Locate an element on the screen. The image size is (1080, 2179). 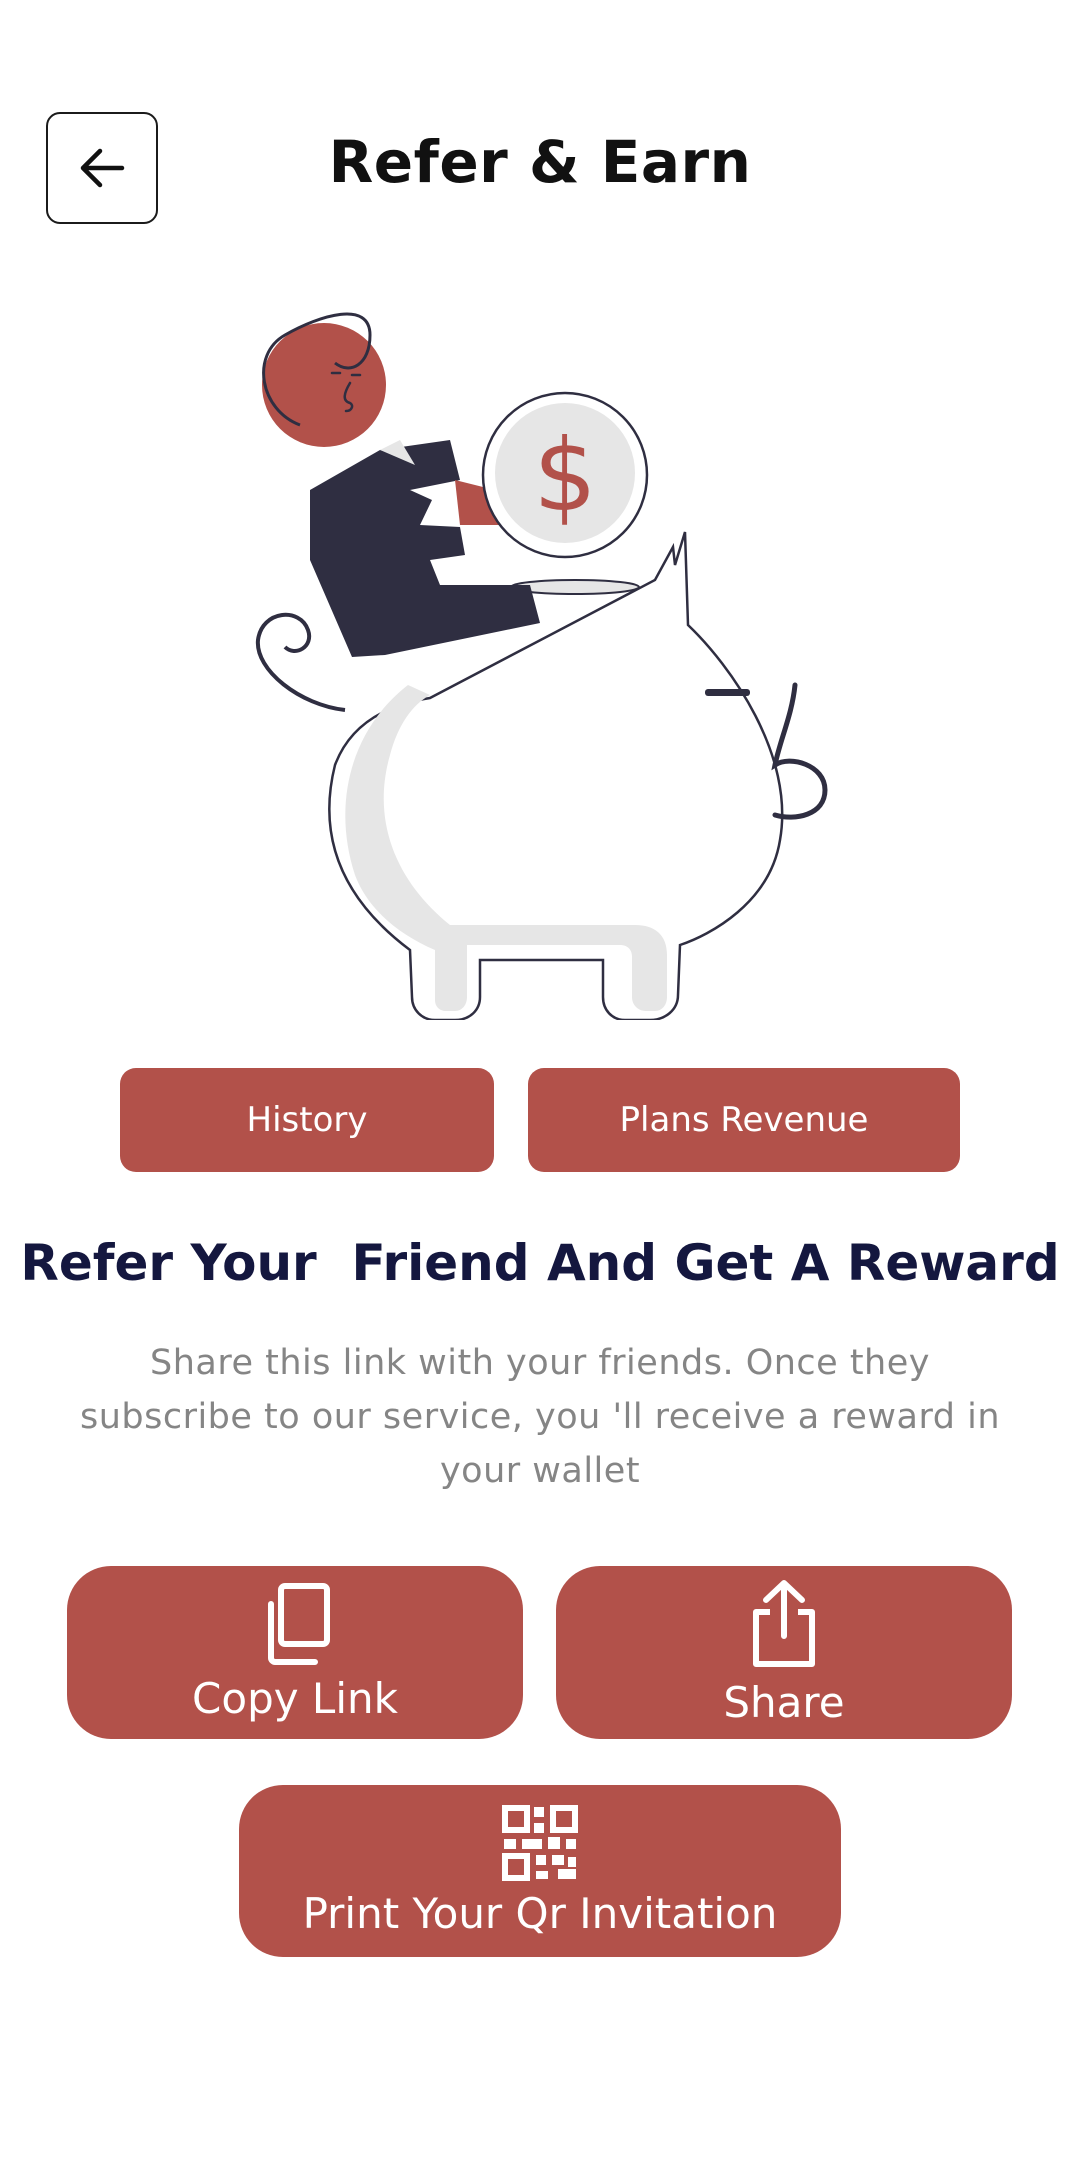
copy-link-label: Copy Link is located at coordinates (295, 1698).